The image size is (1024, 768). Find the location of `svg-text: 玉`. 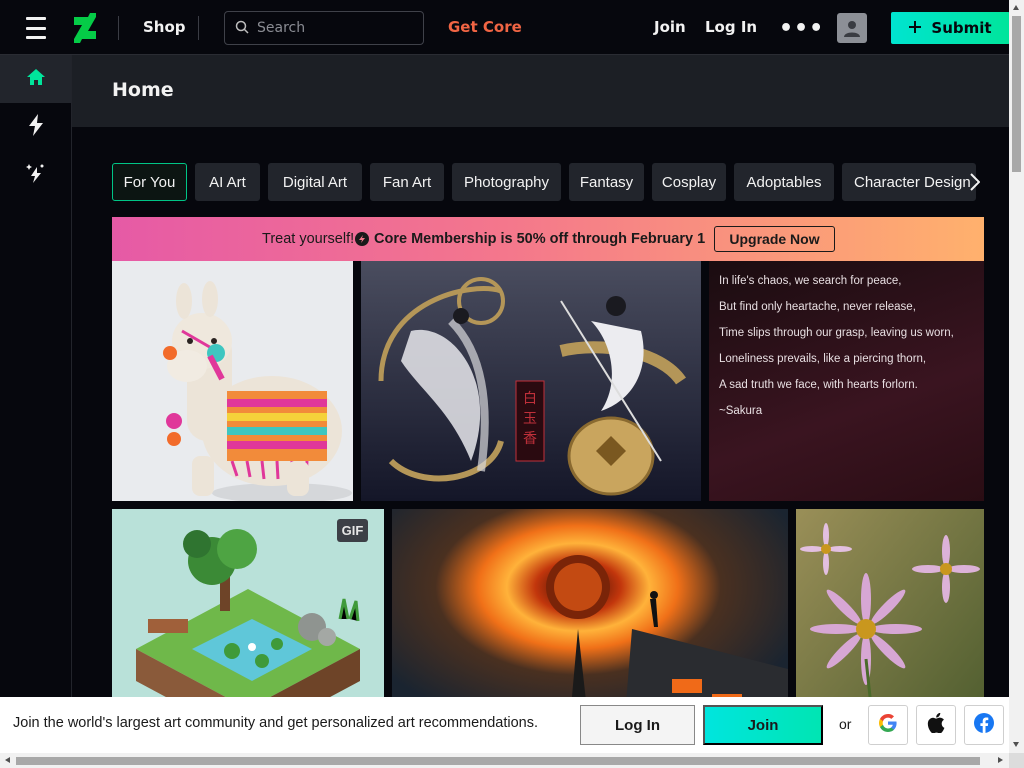

svg-text: 玉 is located at coordinates (530, 419).